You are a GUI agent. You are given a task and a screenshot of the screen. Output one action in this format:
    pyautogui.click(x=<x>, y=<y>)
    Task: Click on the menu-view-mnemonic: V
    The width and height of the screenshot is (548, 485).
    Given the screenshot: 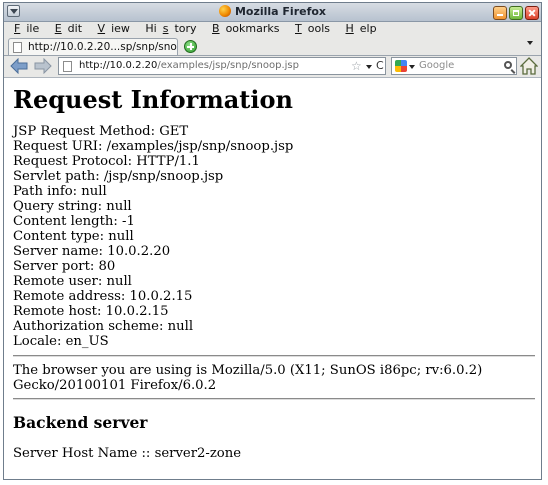 What is the action you would take?
    pyautogui.click(x=101, y=28)
    